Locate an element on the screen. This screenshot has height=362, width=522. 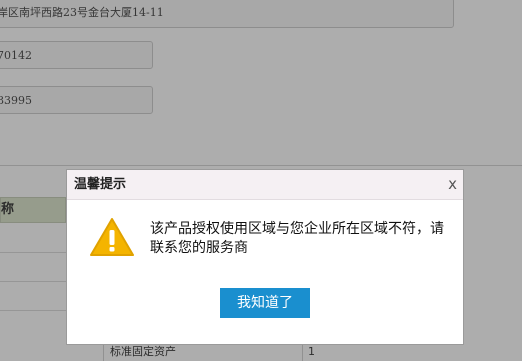
warning-icon is located at coordinates (112, 237).